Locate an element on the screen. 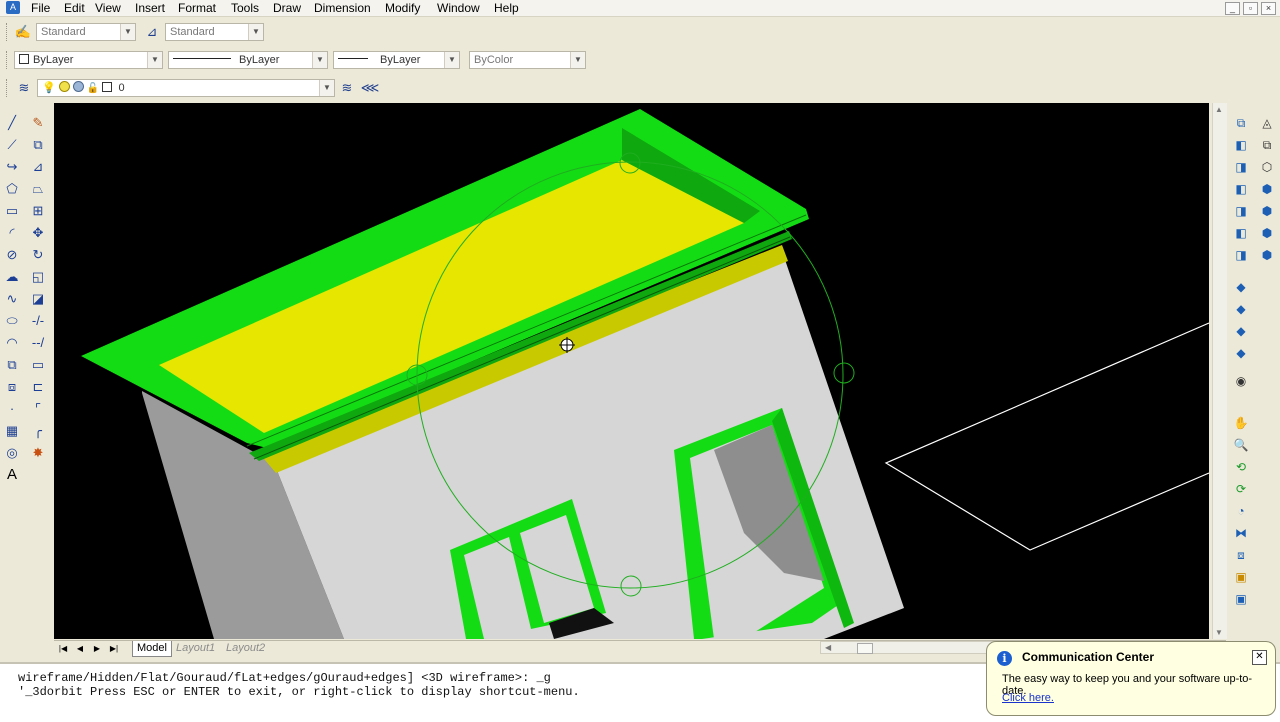  layer-previous-icon: ⋘ is located at coordinates (370, 88).